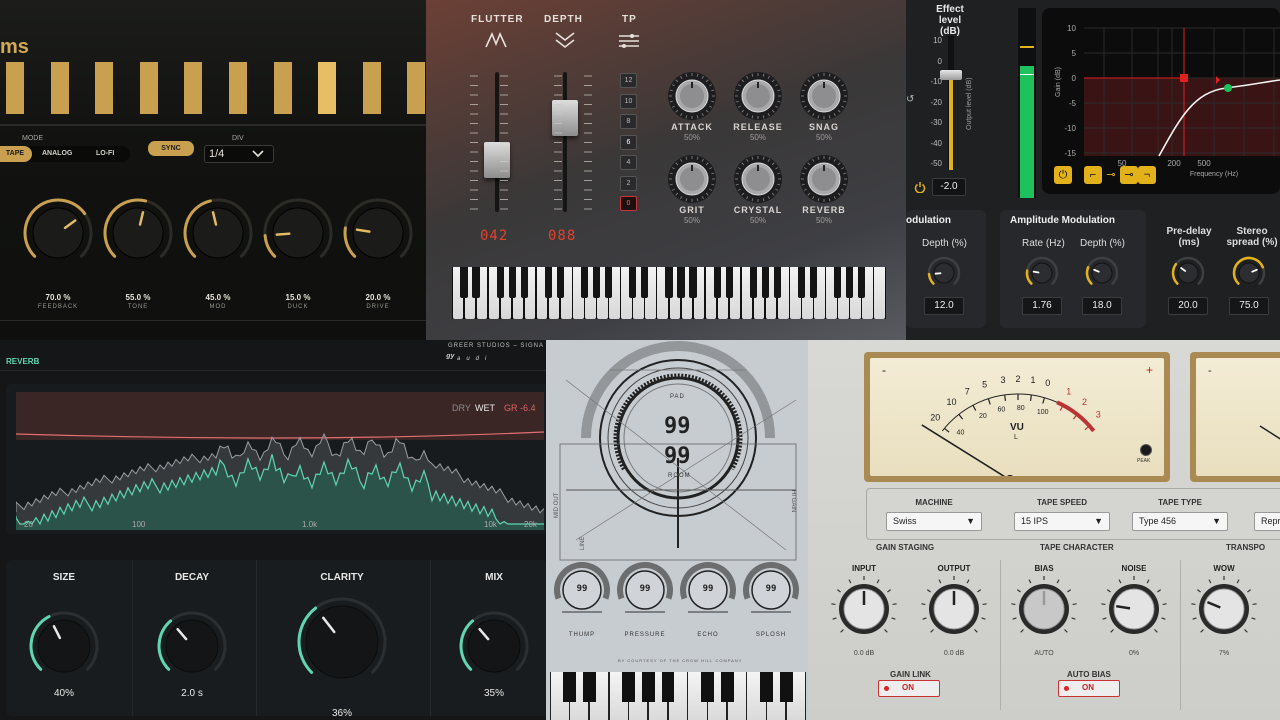 The height and width of the screenshot is (720, 1280). I want to click on knob-bias, so click(1044, 609).